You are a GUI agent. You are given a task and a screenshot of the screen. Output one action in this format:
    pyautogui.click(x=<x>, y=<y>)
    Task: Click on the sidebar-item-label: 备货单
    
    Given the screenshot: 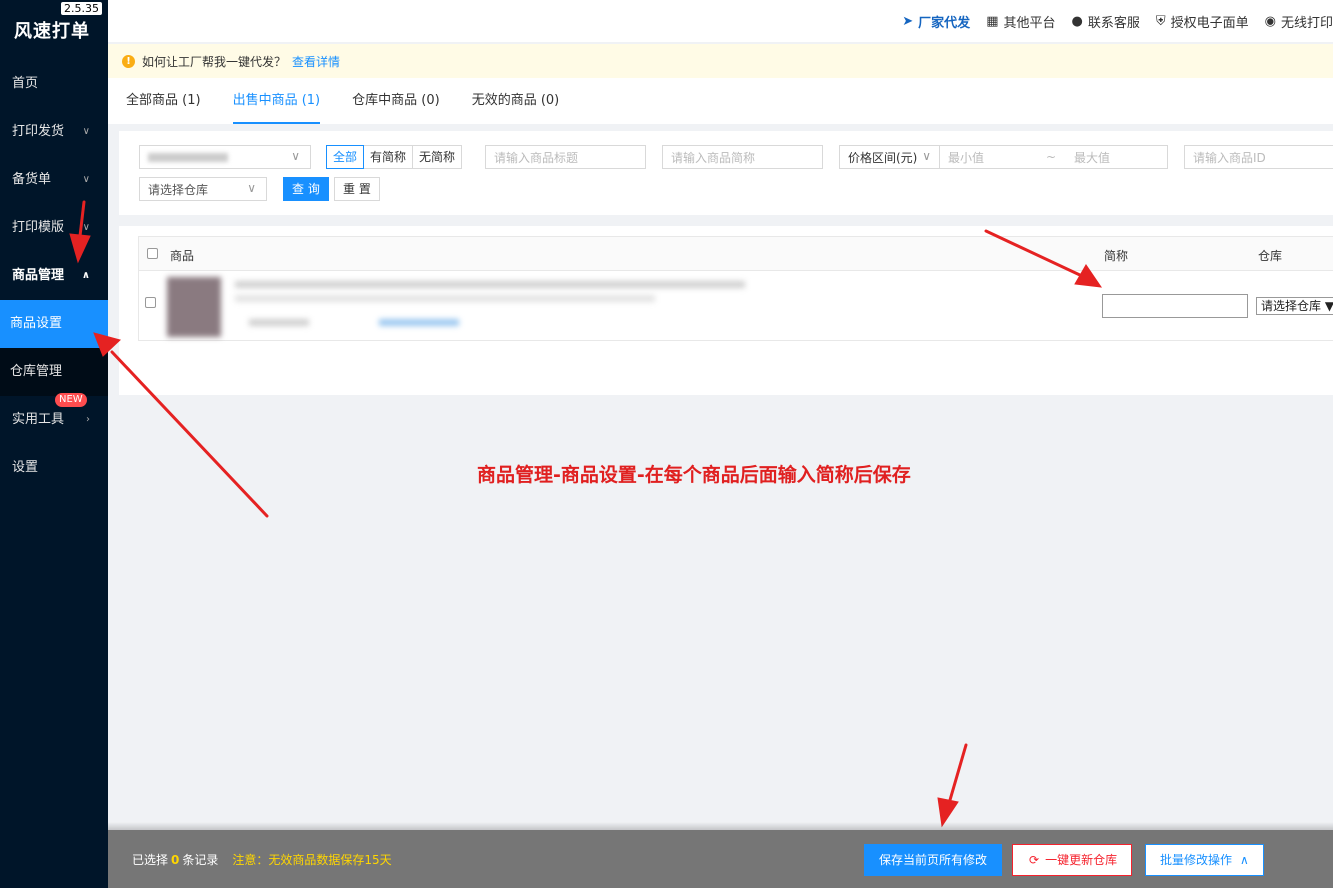 What is the action you would take?
    pyautogui.click(x=32, y=179)
    